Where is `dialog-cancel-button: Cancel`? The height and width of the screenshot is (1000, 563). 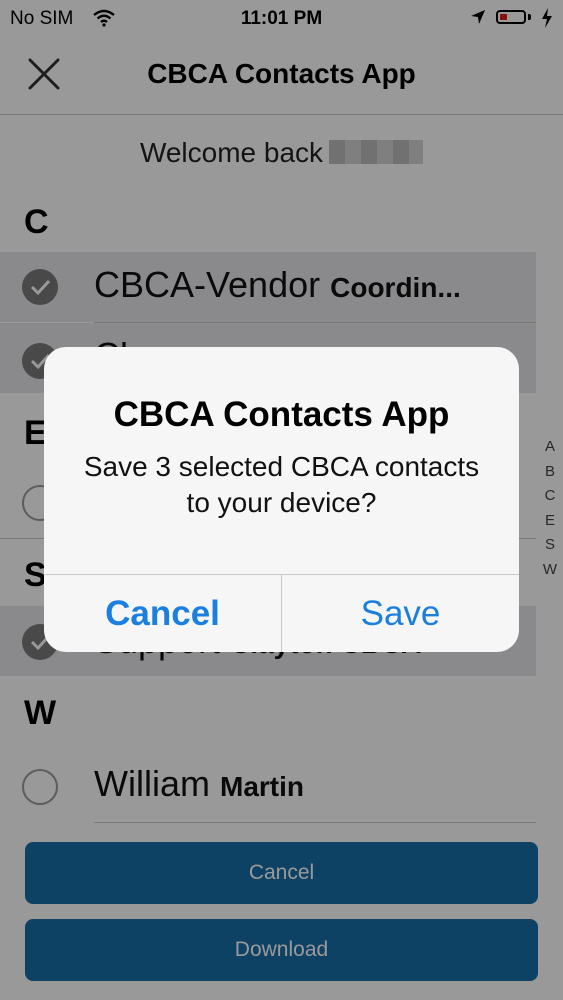 dialog-cancel-button: Cancel is located at coordinates (162, 613).